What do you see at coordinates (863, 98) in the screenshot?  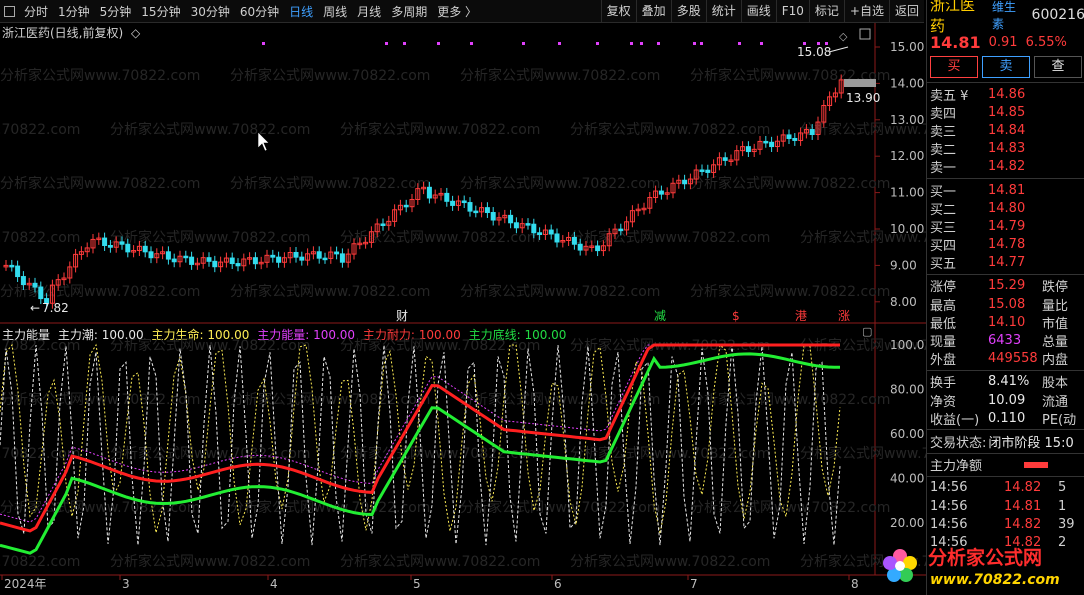 I see `current-price-tag: 13.90` at bounding box center [863, 98].